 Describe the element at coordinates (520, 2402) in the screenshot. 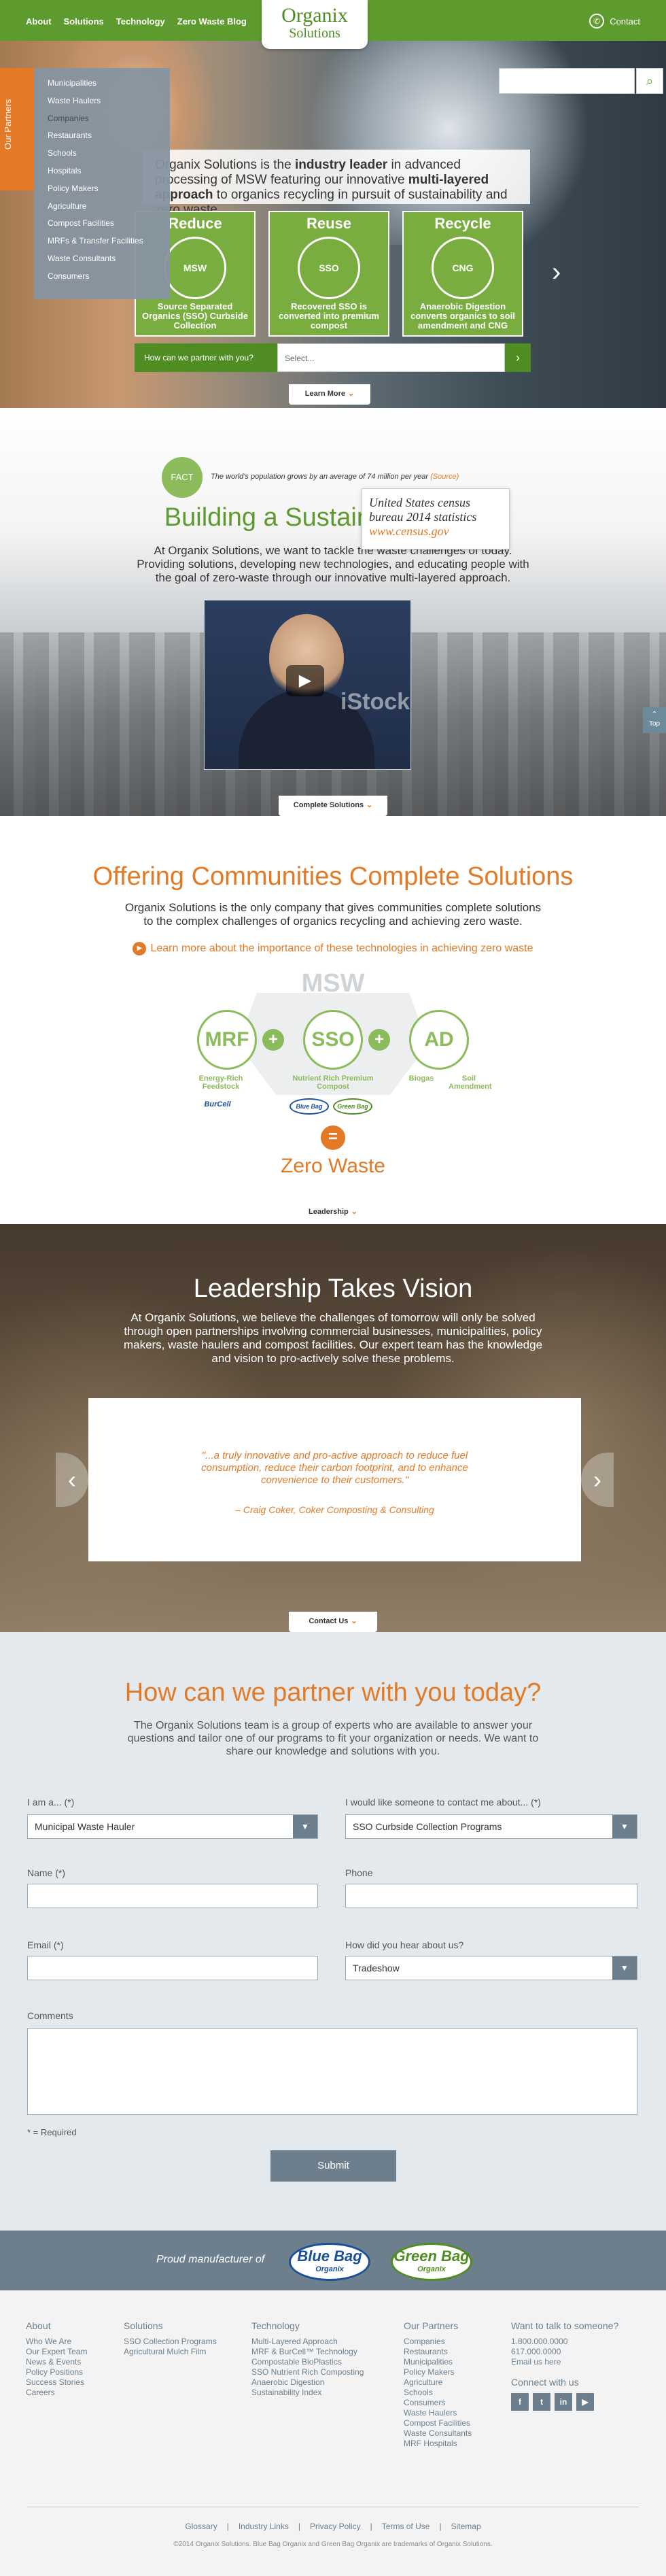

I see `facebook-icon: f` at that location.